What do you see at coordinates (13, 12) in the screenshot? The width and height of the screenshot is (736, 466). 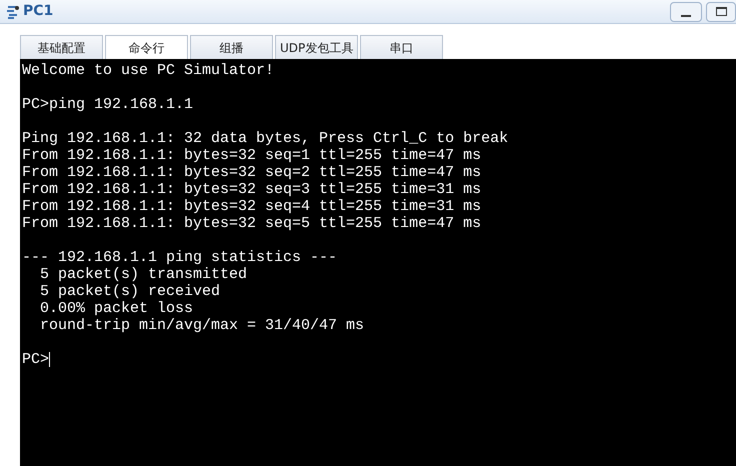 I see `network-icon` at bounding box center [13, 12].